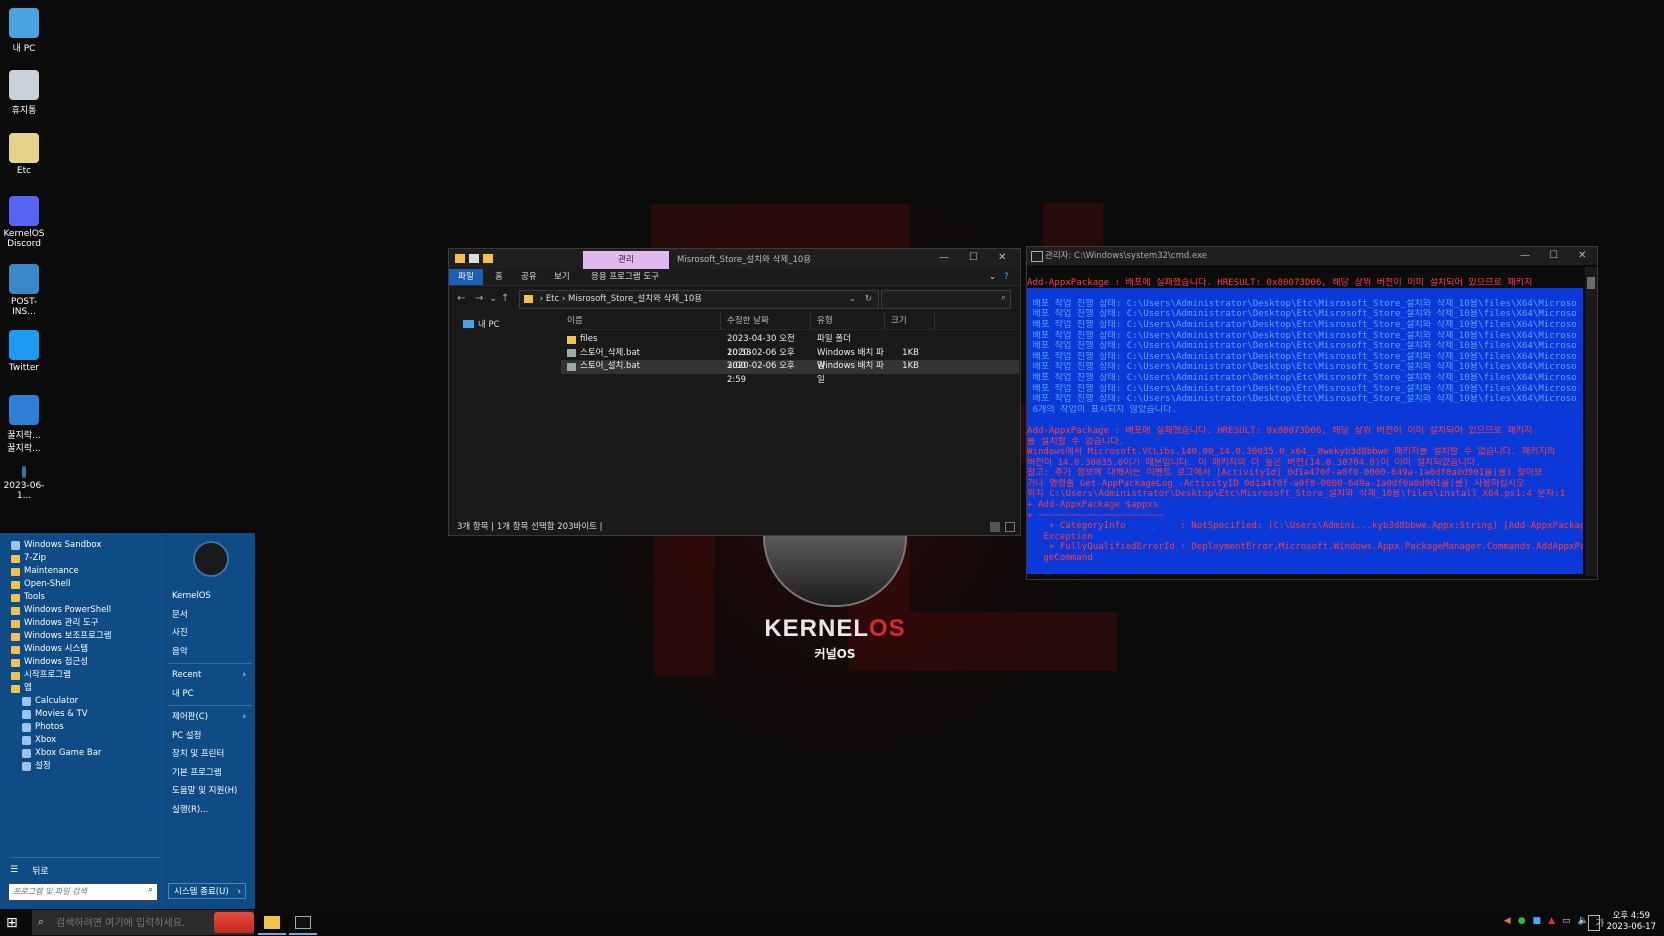 Image resolution: width=1664 pixels, height=936 pixels. I want to click on start-menu-link: 사진, so click(210, 633).